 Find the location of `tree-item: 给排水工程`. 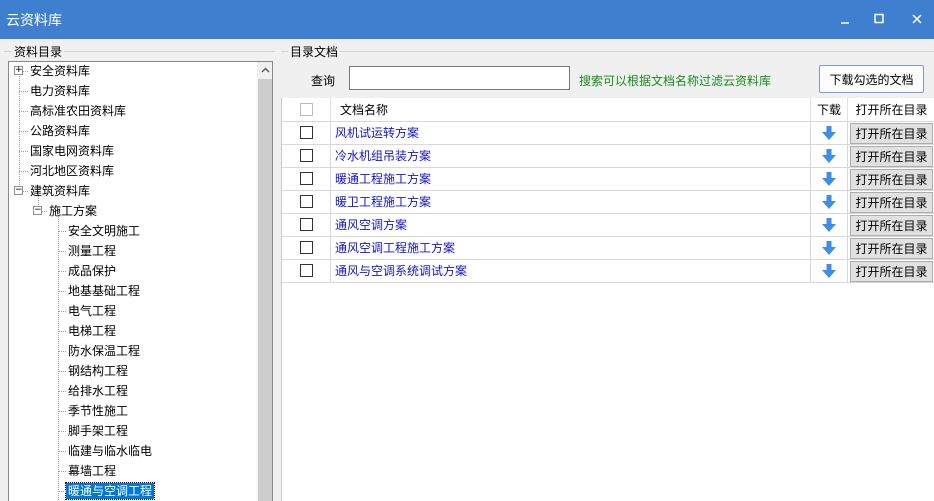

tree-item: 给排水工程 is located at coordinates (98, 392).